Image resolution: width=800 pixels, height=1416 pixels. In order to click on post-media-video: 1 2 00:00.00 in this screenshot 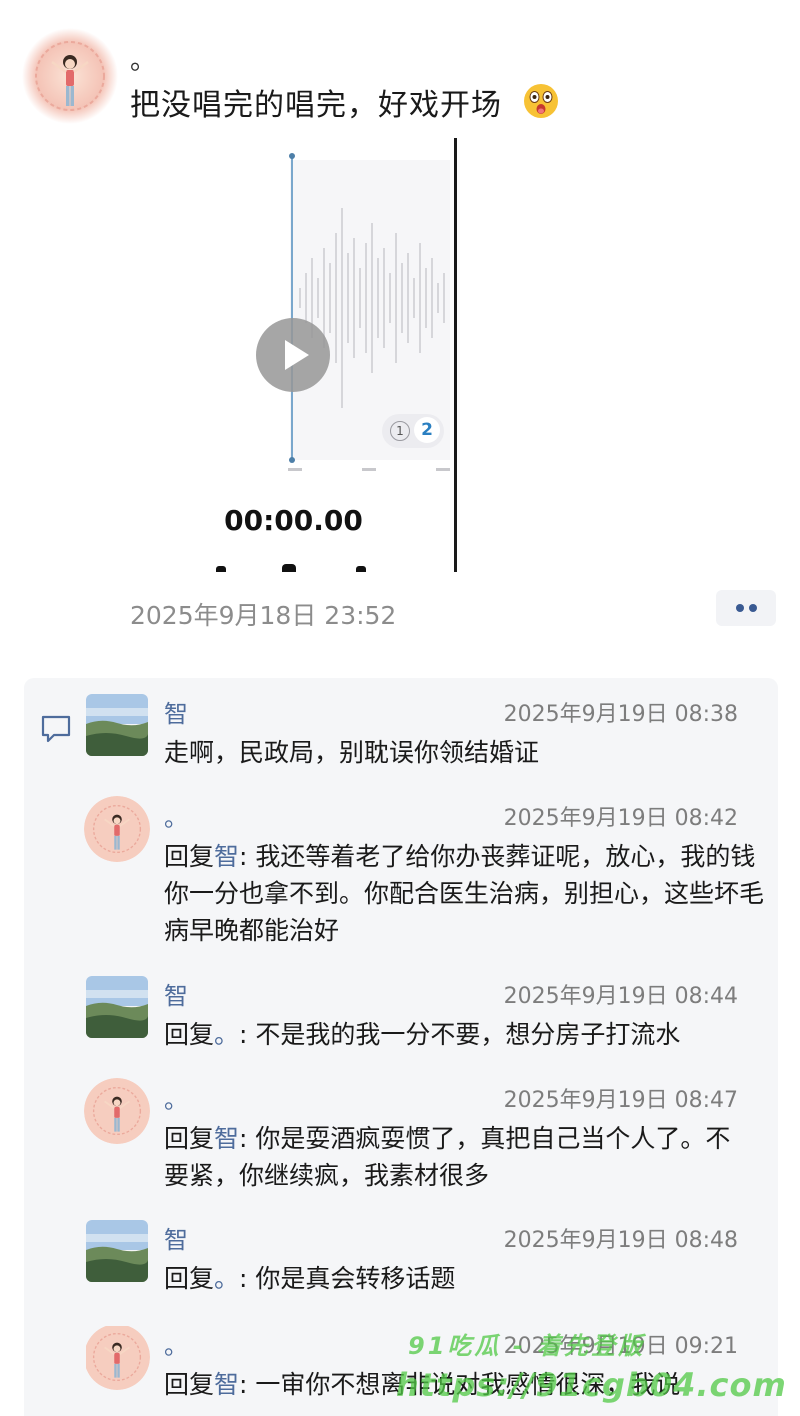, I will do `click(293, 355)`.